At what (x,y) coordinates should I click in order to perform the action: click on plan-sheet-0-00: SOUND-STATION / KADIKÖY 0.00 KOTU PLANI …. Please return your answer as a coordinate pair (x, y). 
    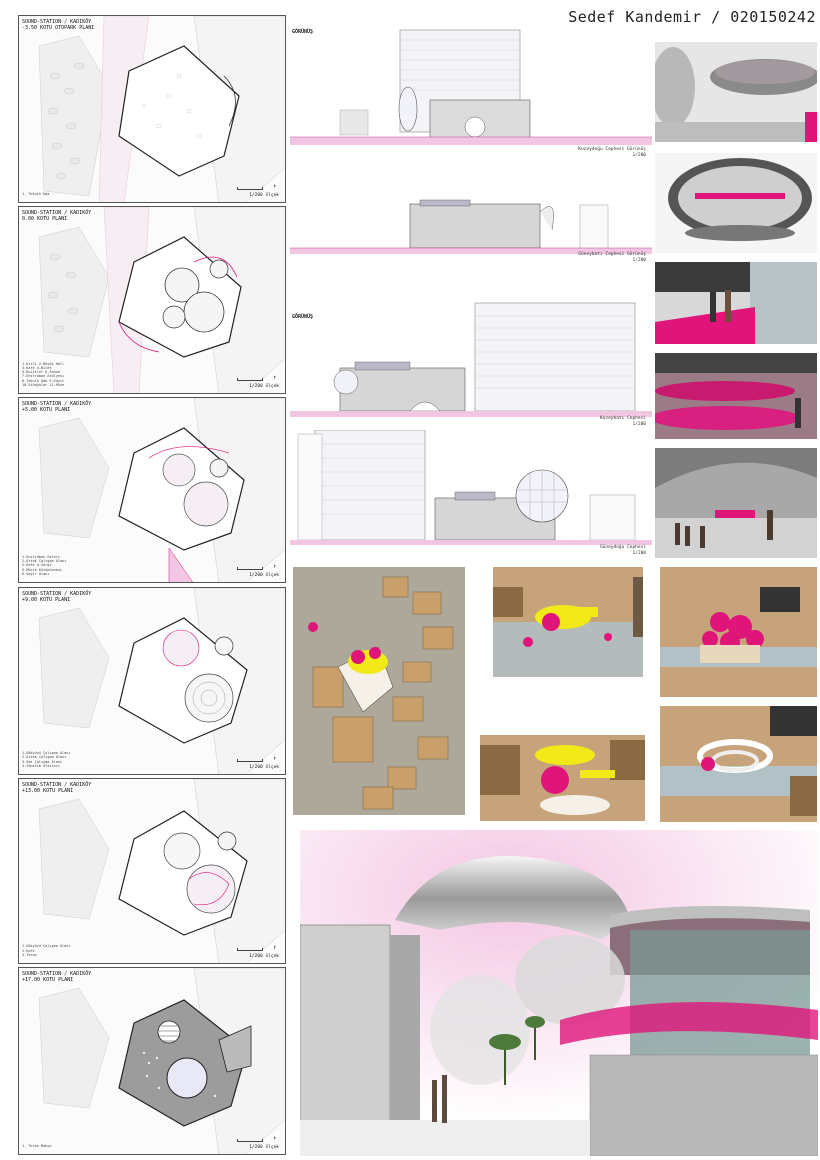
    Looking at the image, I should click on (152, 300).